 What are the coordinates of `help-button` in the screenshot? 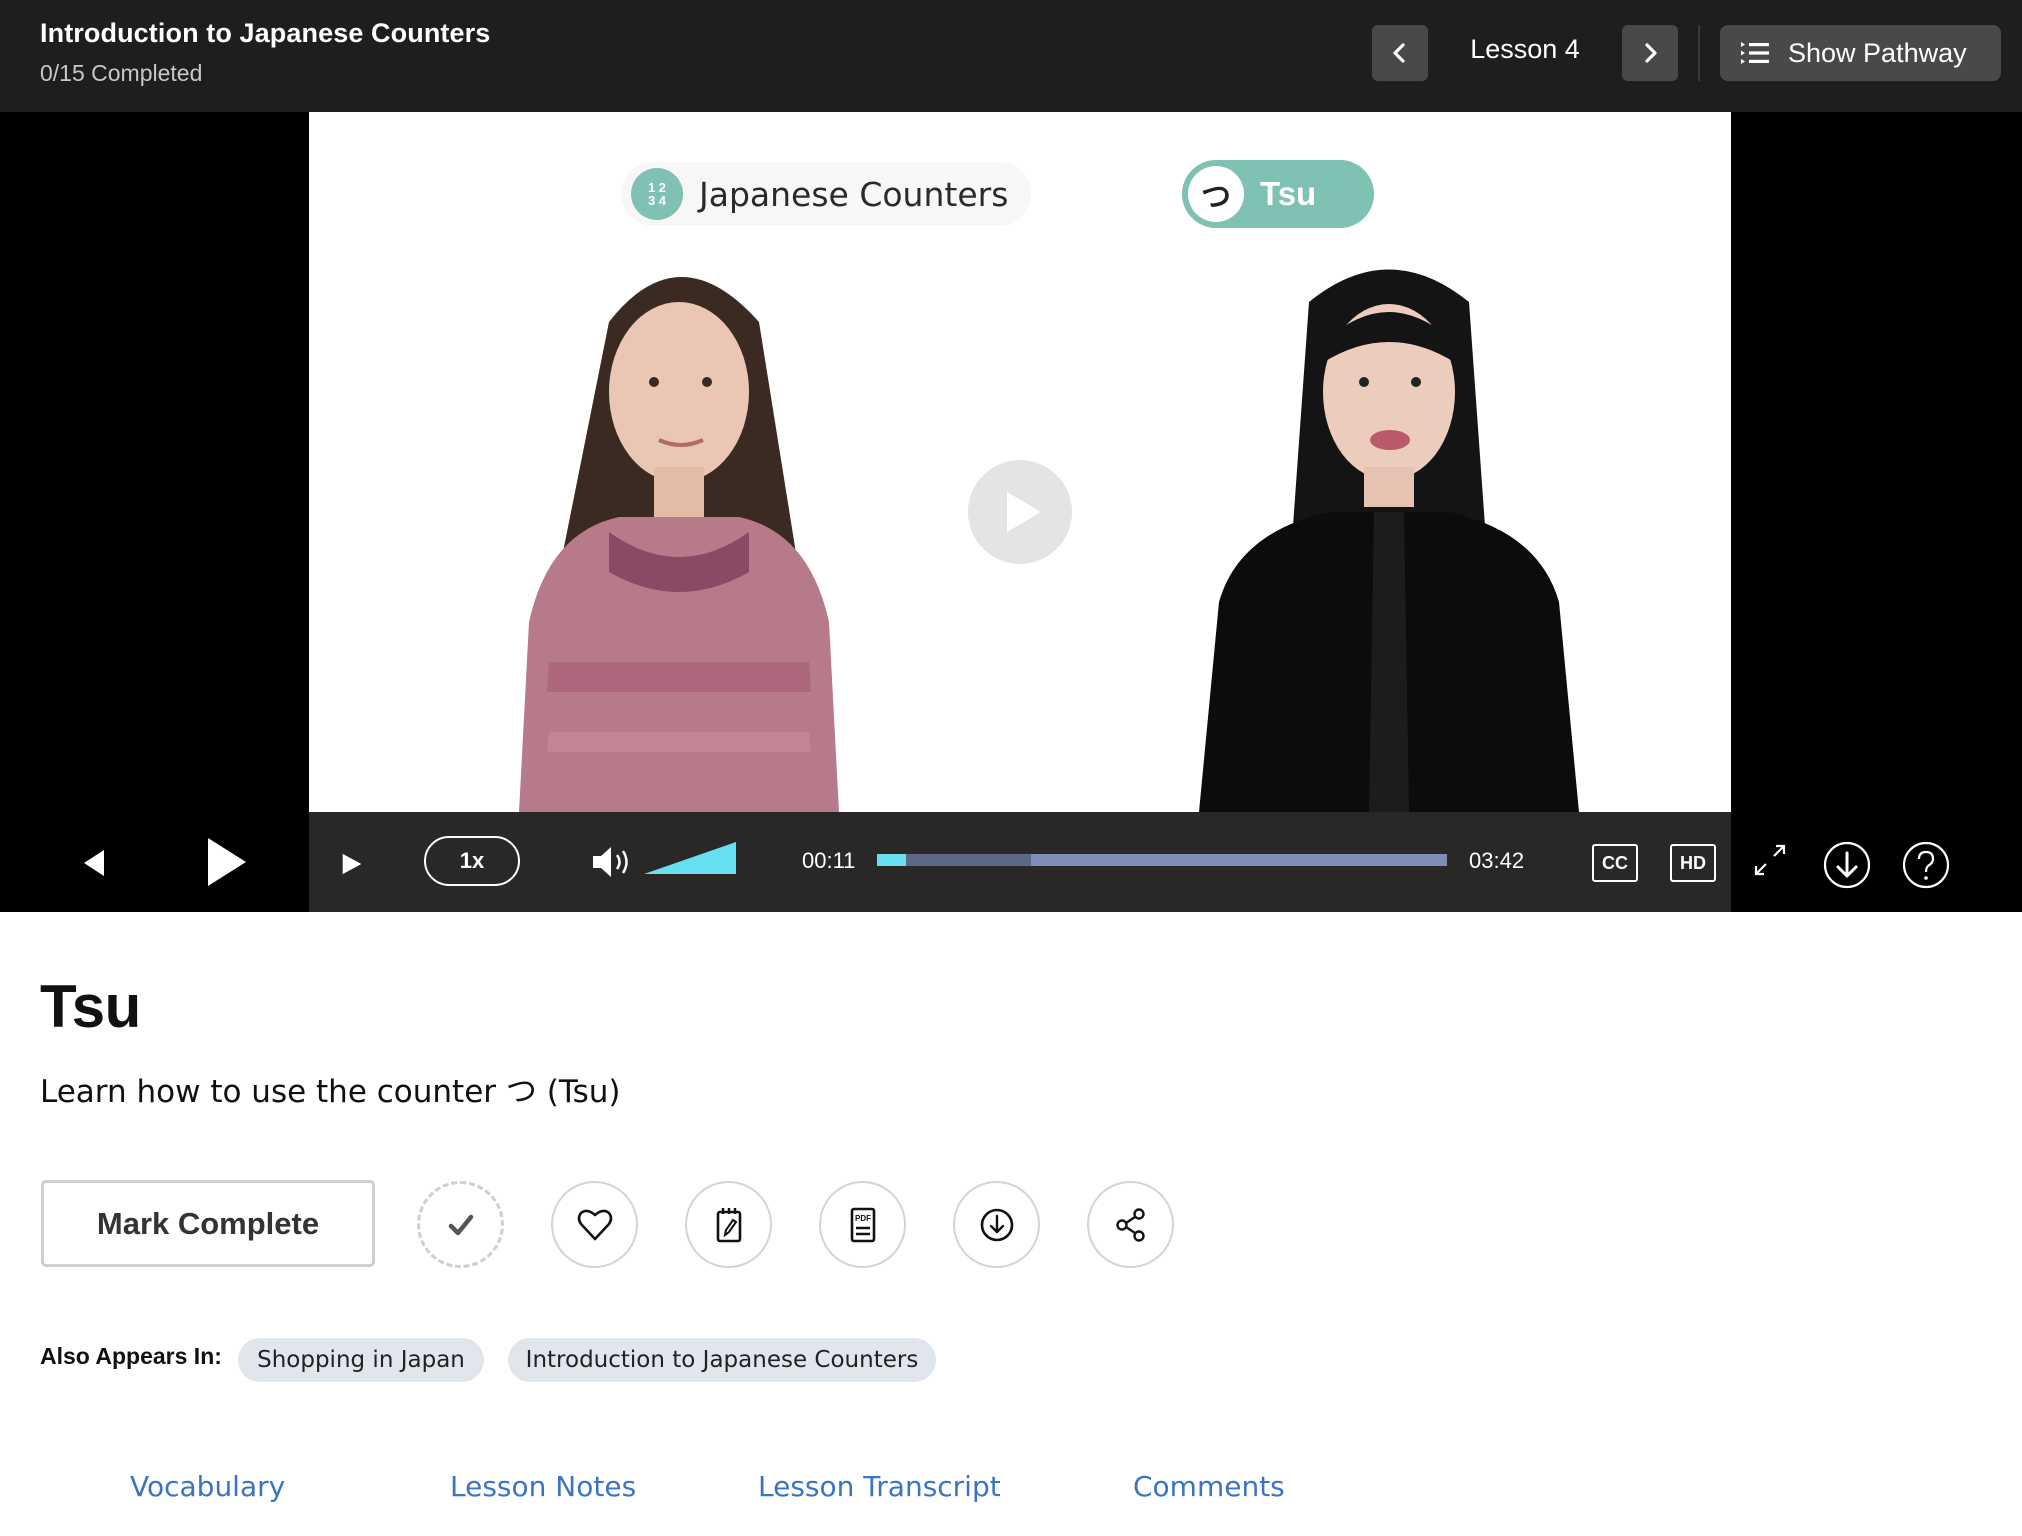 It's located at (1926, 865).